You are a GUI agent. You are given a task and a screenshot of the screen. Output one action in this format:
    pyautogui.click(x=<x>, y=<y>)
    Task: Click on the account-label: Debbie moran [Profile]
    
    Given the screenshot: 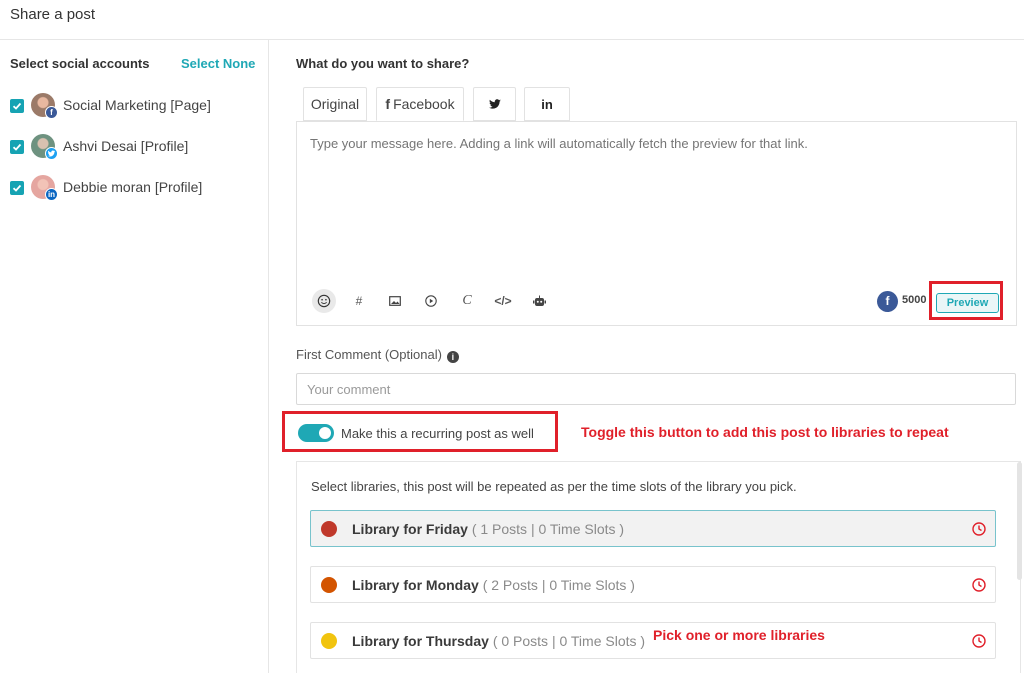 What is the action you would take?
    pyautogui.click(x=133, y=187)
    